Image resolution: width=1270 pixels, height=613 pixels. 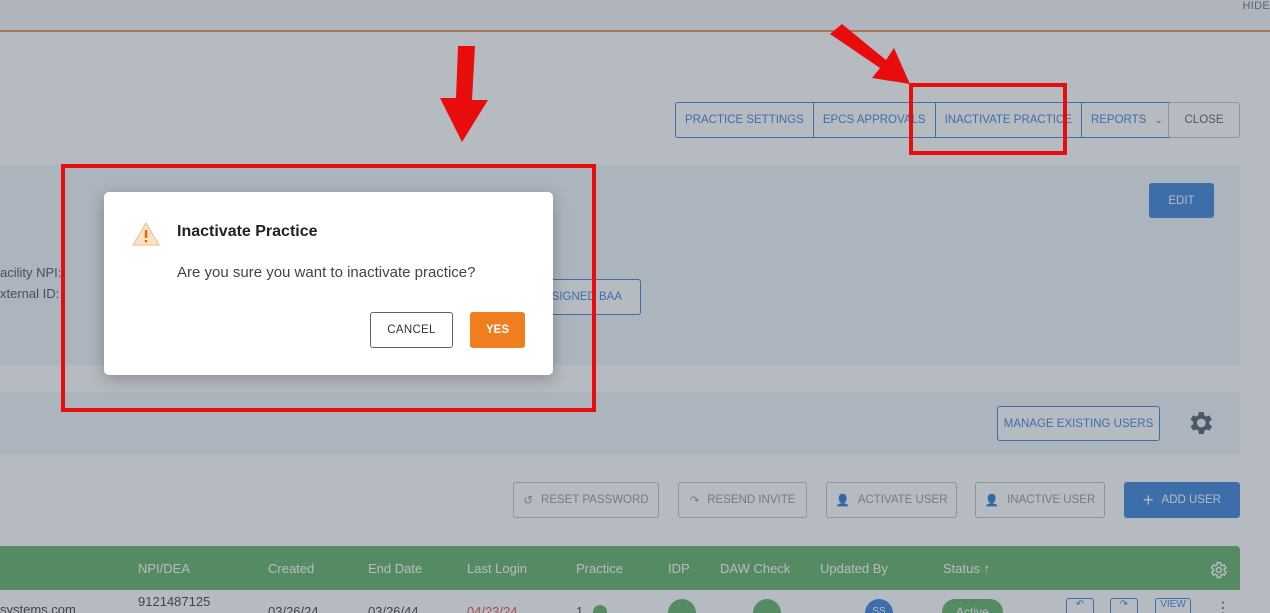 I want to click on red-arrow-down-icon, so click(x=464, y=94).